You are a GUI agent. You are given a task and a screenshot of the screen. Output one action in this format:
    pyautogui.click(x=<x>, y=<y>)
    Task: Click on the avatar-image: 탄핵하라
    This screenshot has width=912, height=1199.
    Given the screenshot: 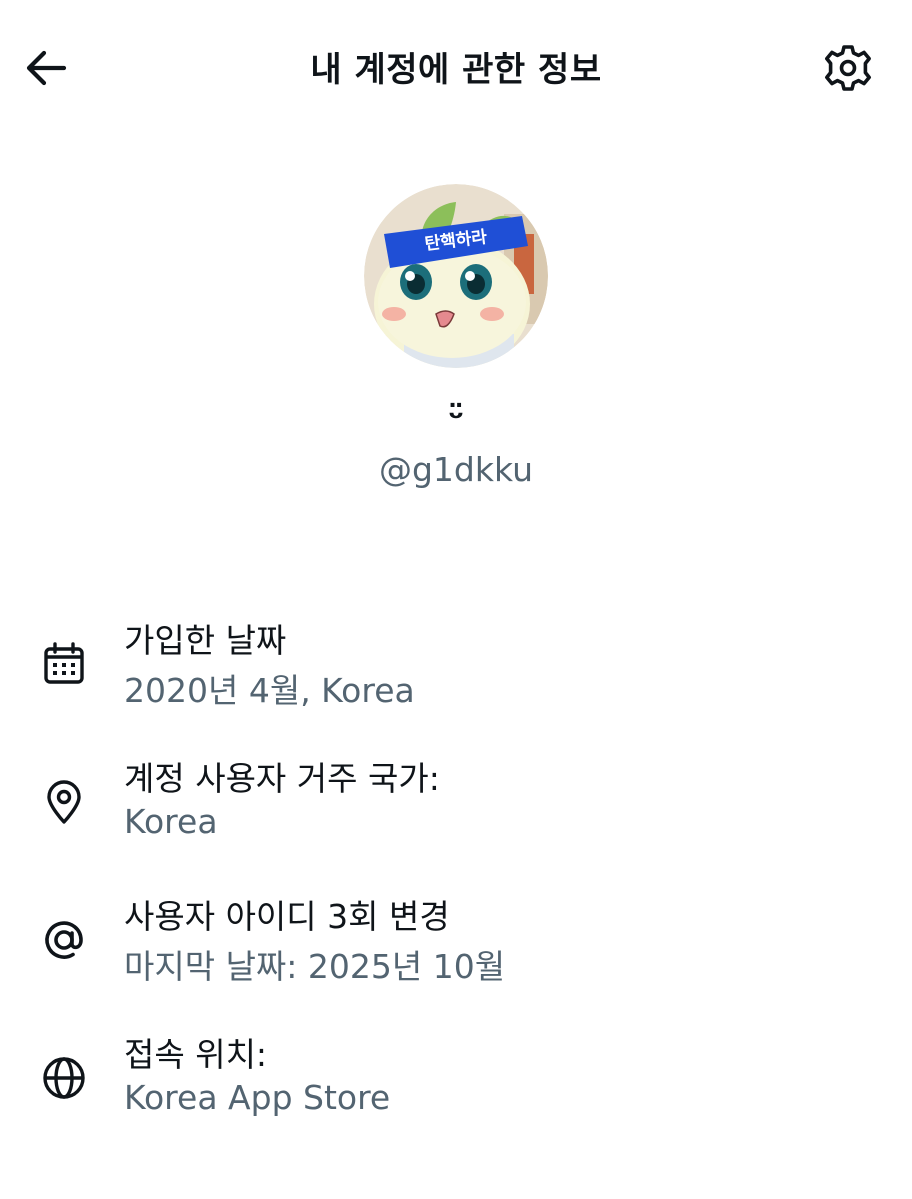 What is the action you would take?
    pyautogui.click(x=456, y=276)
    